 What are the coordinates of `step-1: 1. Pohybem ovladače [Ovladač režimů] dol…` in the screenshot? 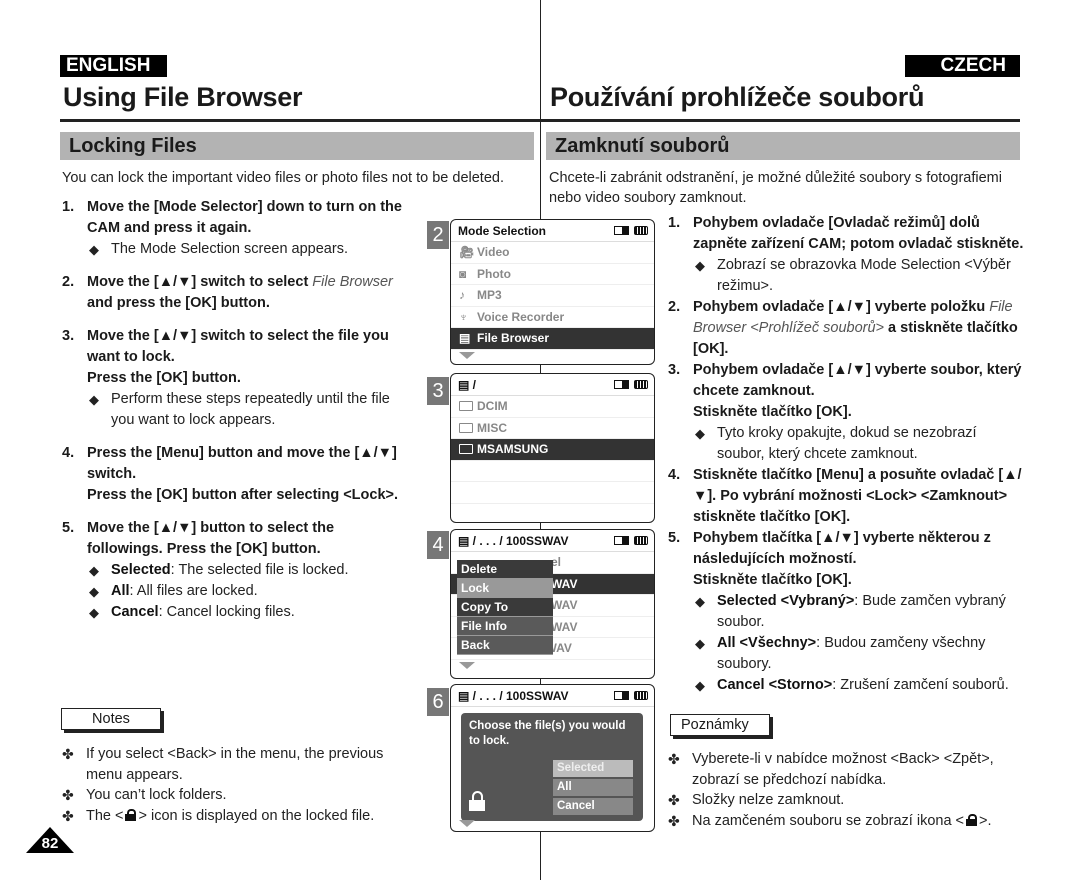 It's located at (848, 255).